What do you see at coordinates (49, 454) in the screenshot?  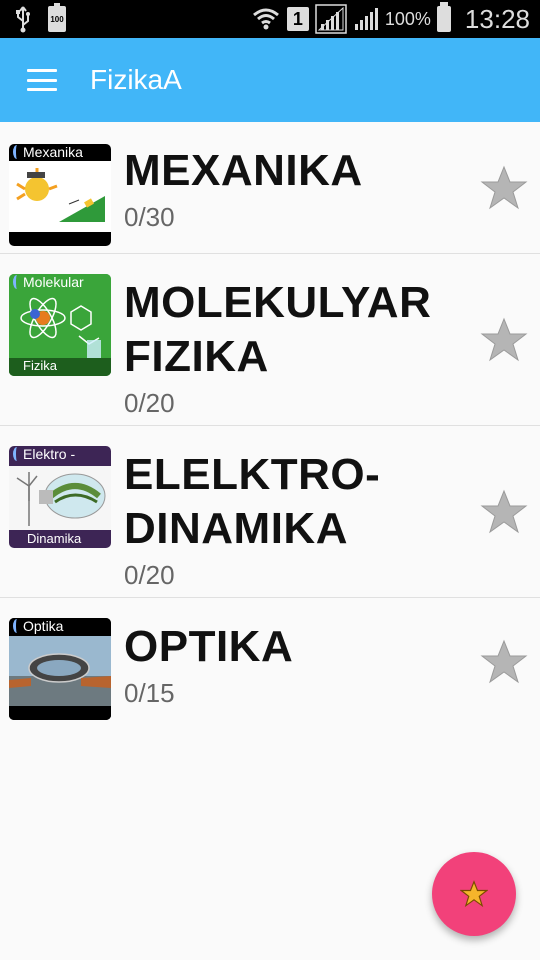 I see `thumb-label: Elektro -` at bounding box center [49, 454].